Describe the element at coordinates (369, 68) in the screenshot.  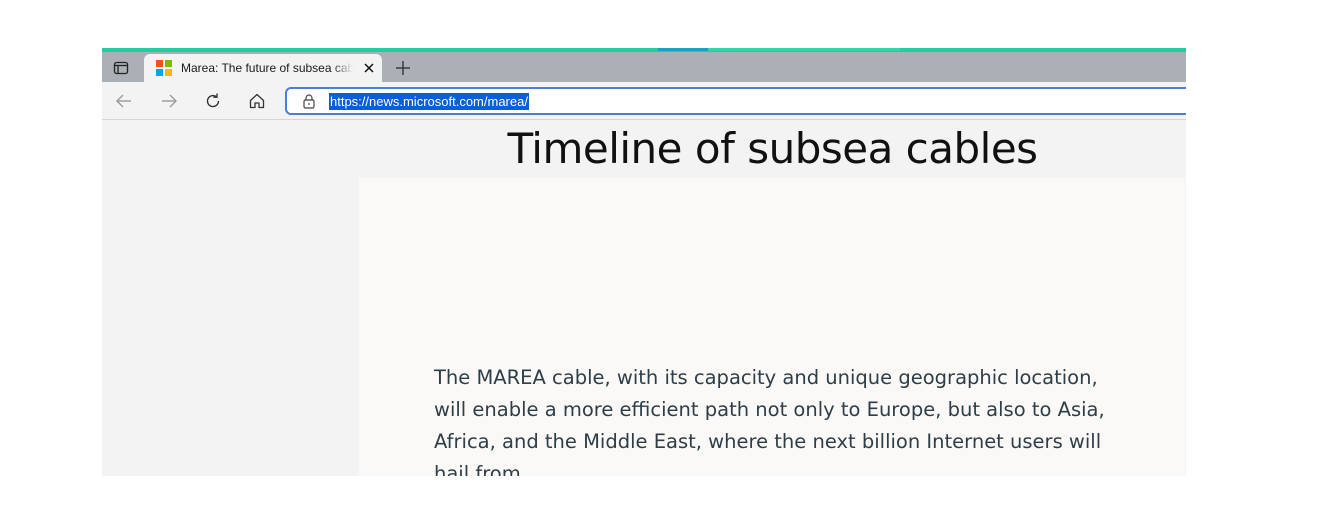
I see `close-icon` at that location.